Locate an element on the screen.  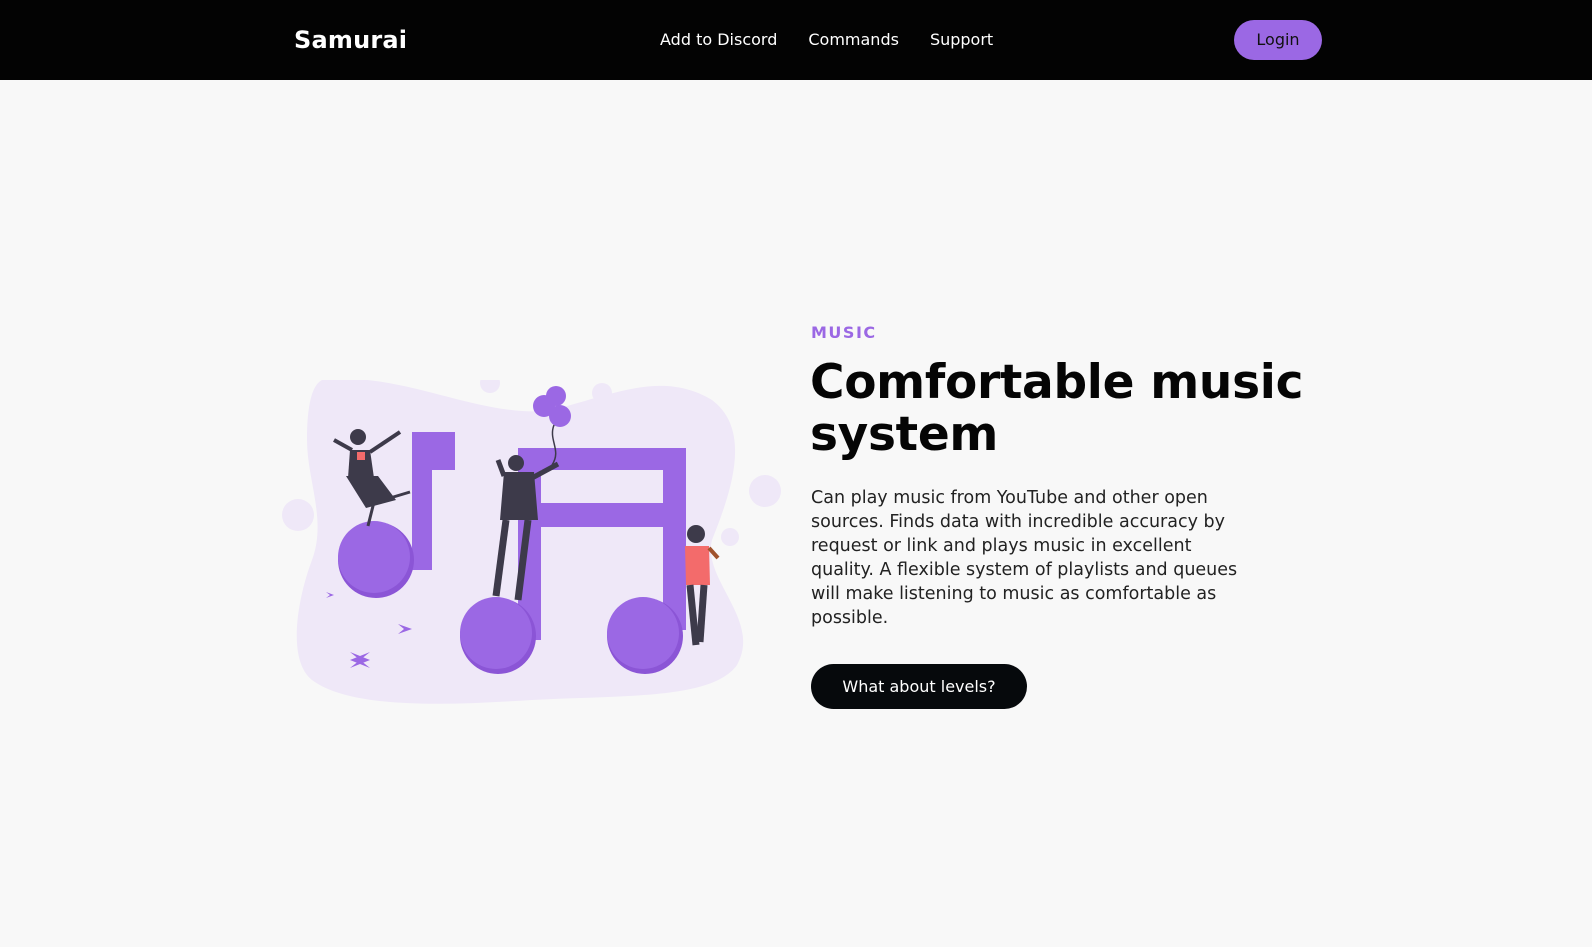
levels-button: What about levels? is located at coordinates (919, 686).